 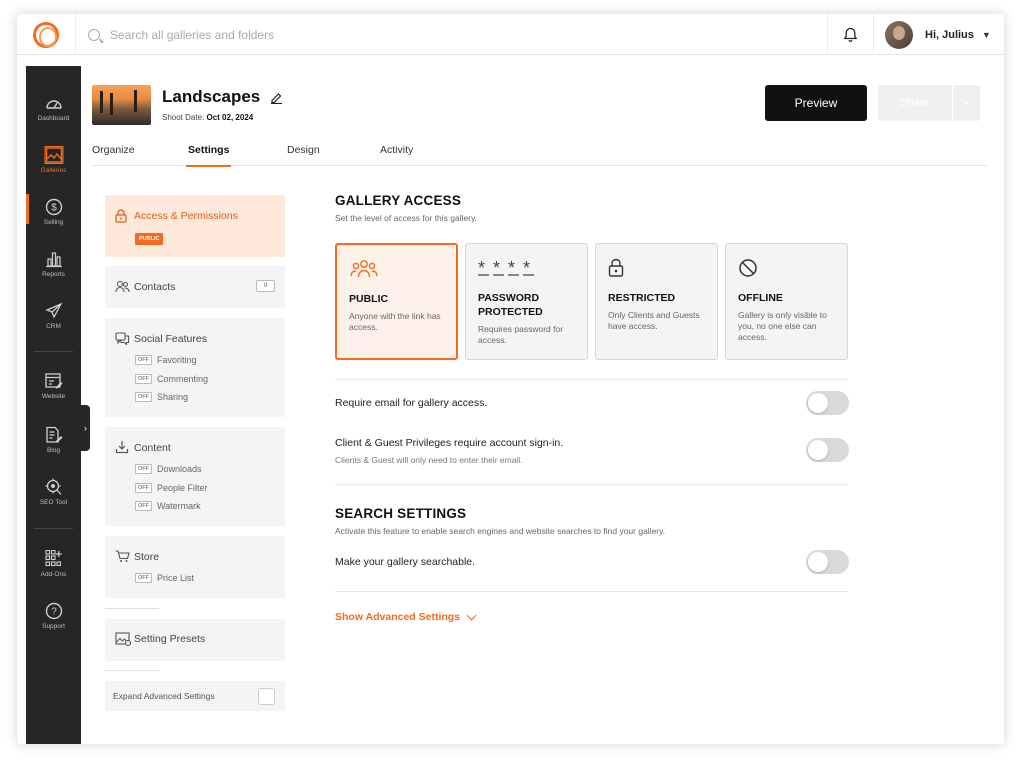 I want to click on website-icon, so click(x=53, y=381).